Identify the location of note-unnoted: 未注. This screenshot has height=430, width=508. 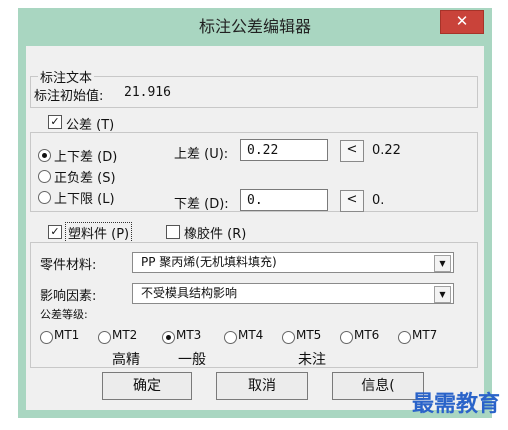
(312, 360).